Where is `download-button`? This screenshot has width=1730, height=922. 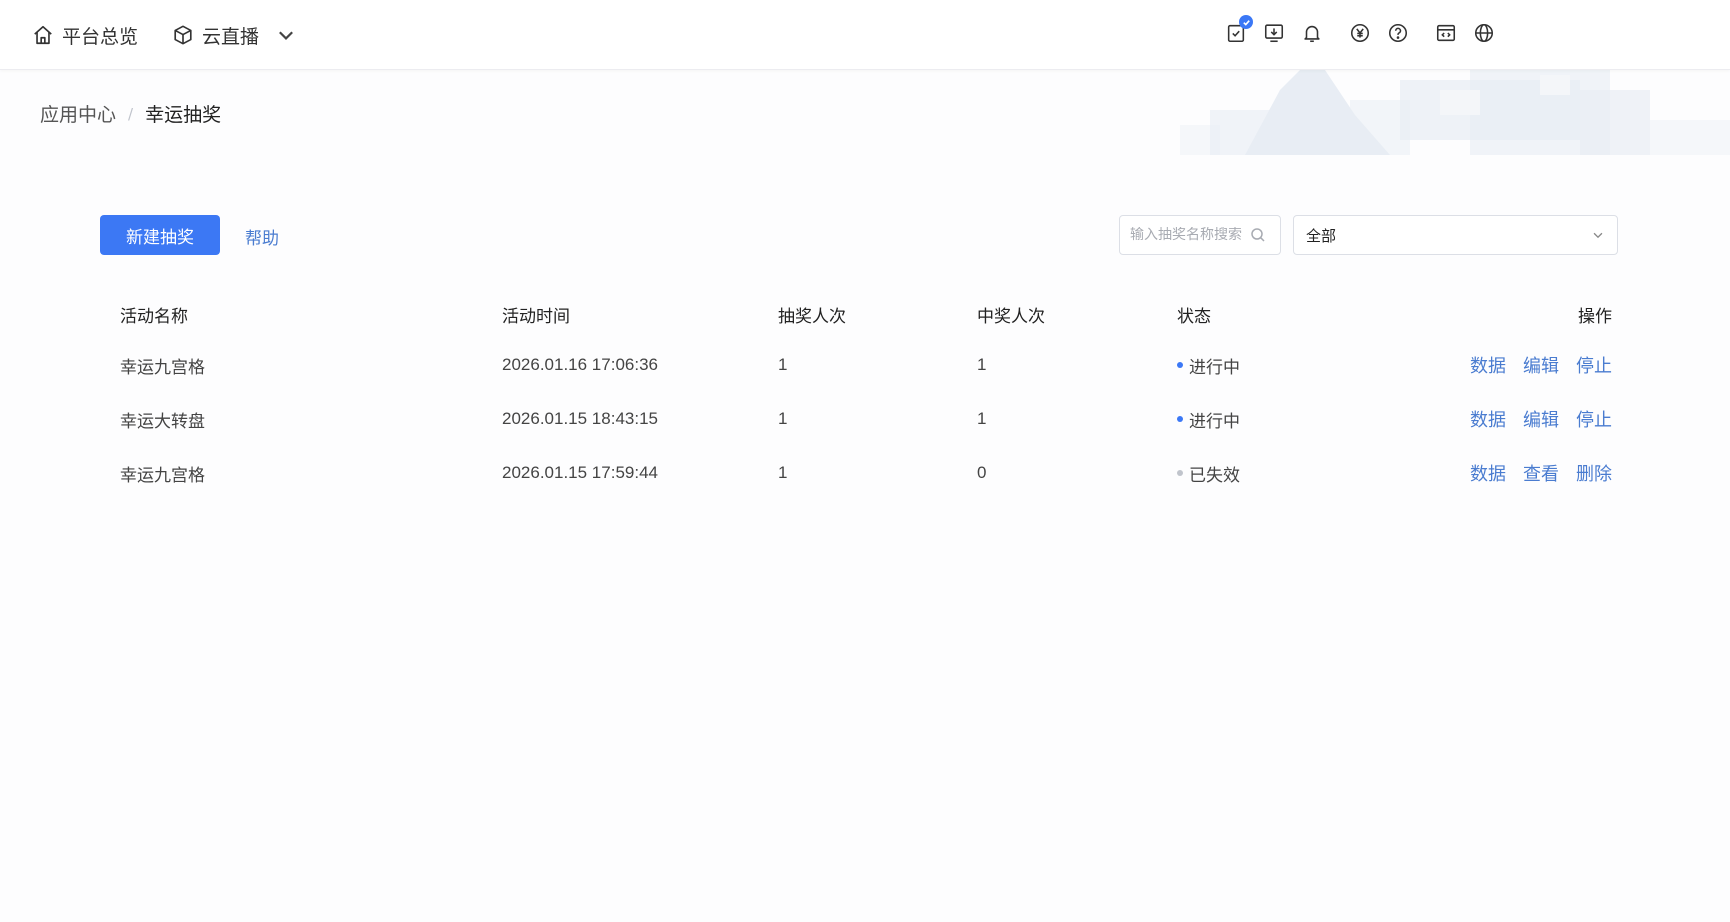
download-button is located at coordinates (1274, 33).